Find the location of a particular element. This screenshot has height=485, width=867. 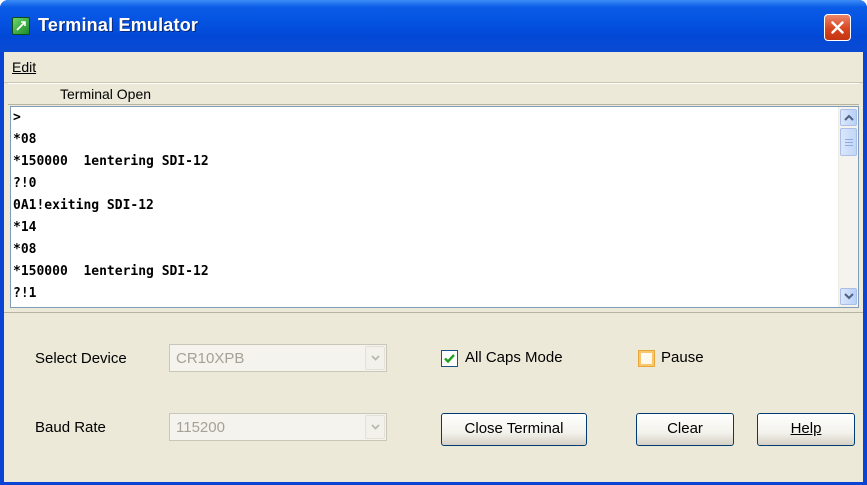

menu-edit: Edit is located at coordinates (24, 67).